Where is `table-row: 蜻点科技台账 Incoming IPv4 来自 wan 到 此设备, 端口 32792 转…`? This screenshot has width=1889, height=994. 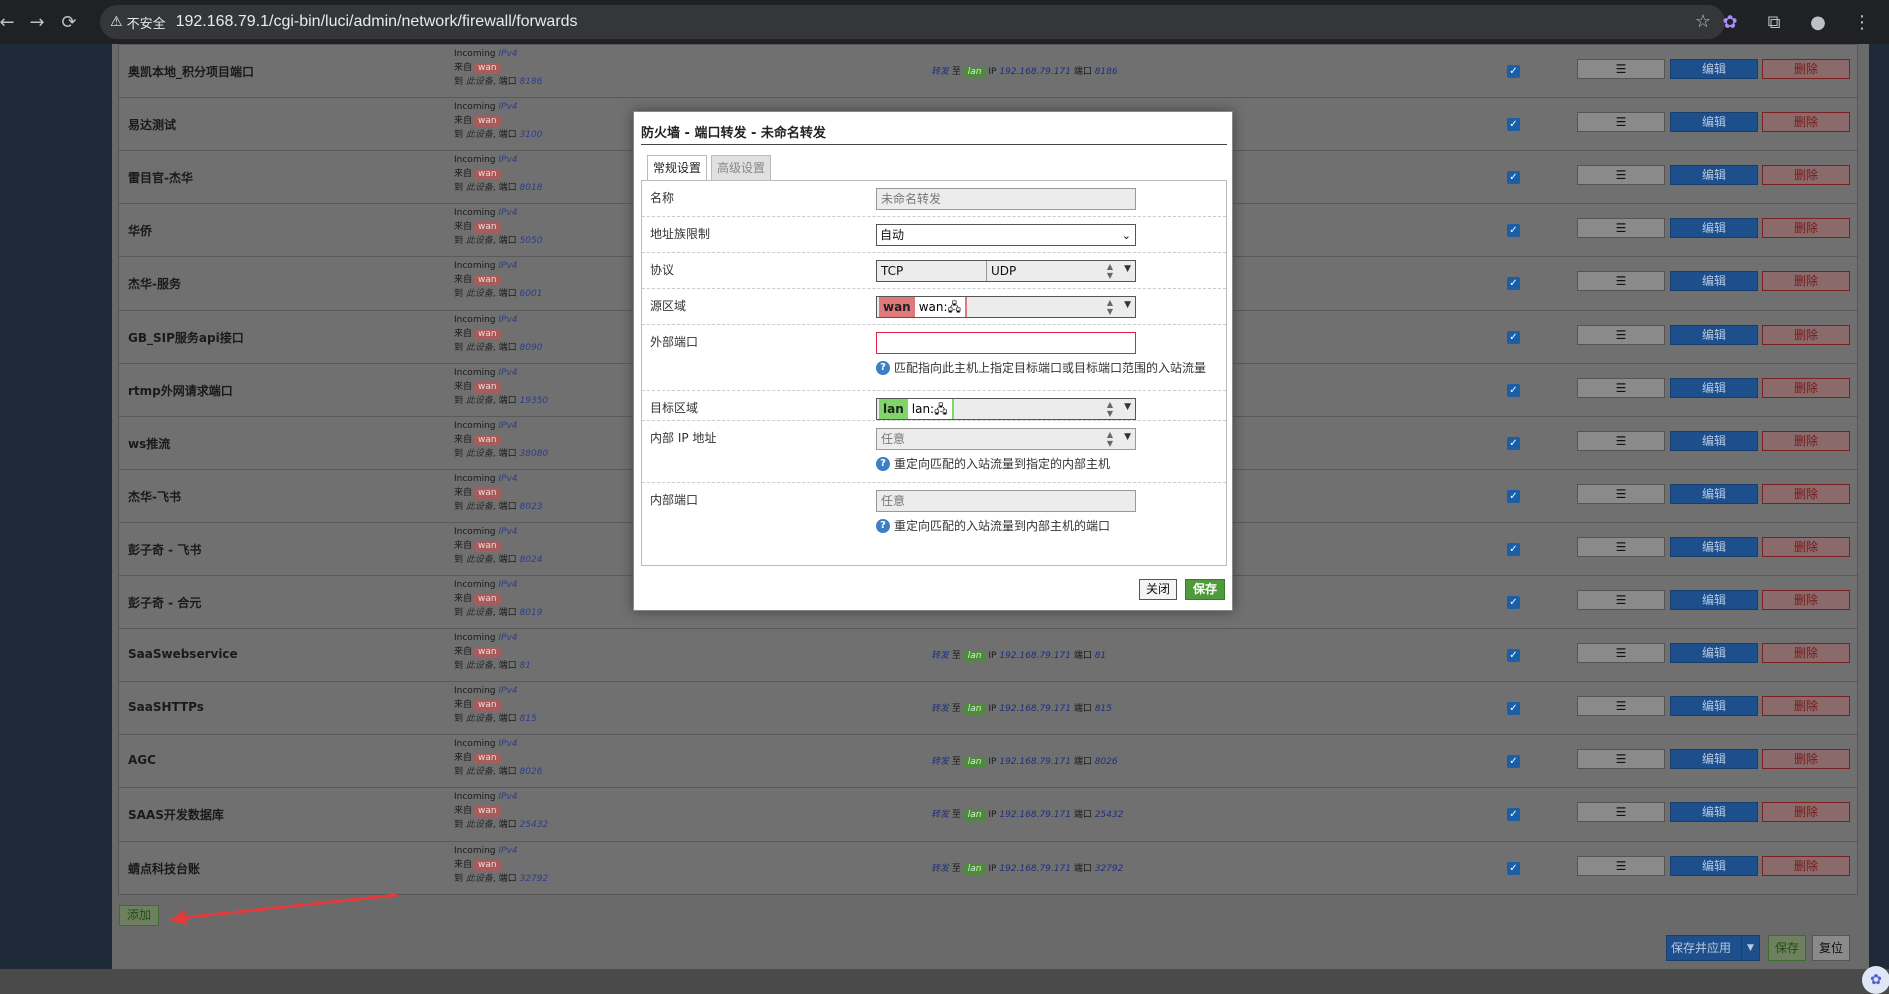 table-row: 蜻点科技台账 Incoming IPv4 来自 wan 到 此设备, 端口 32792 转… is located at coordinates (989, 867).